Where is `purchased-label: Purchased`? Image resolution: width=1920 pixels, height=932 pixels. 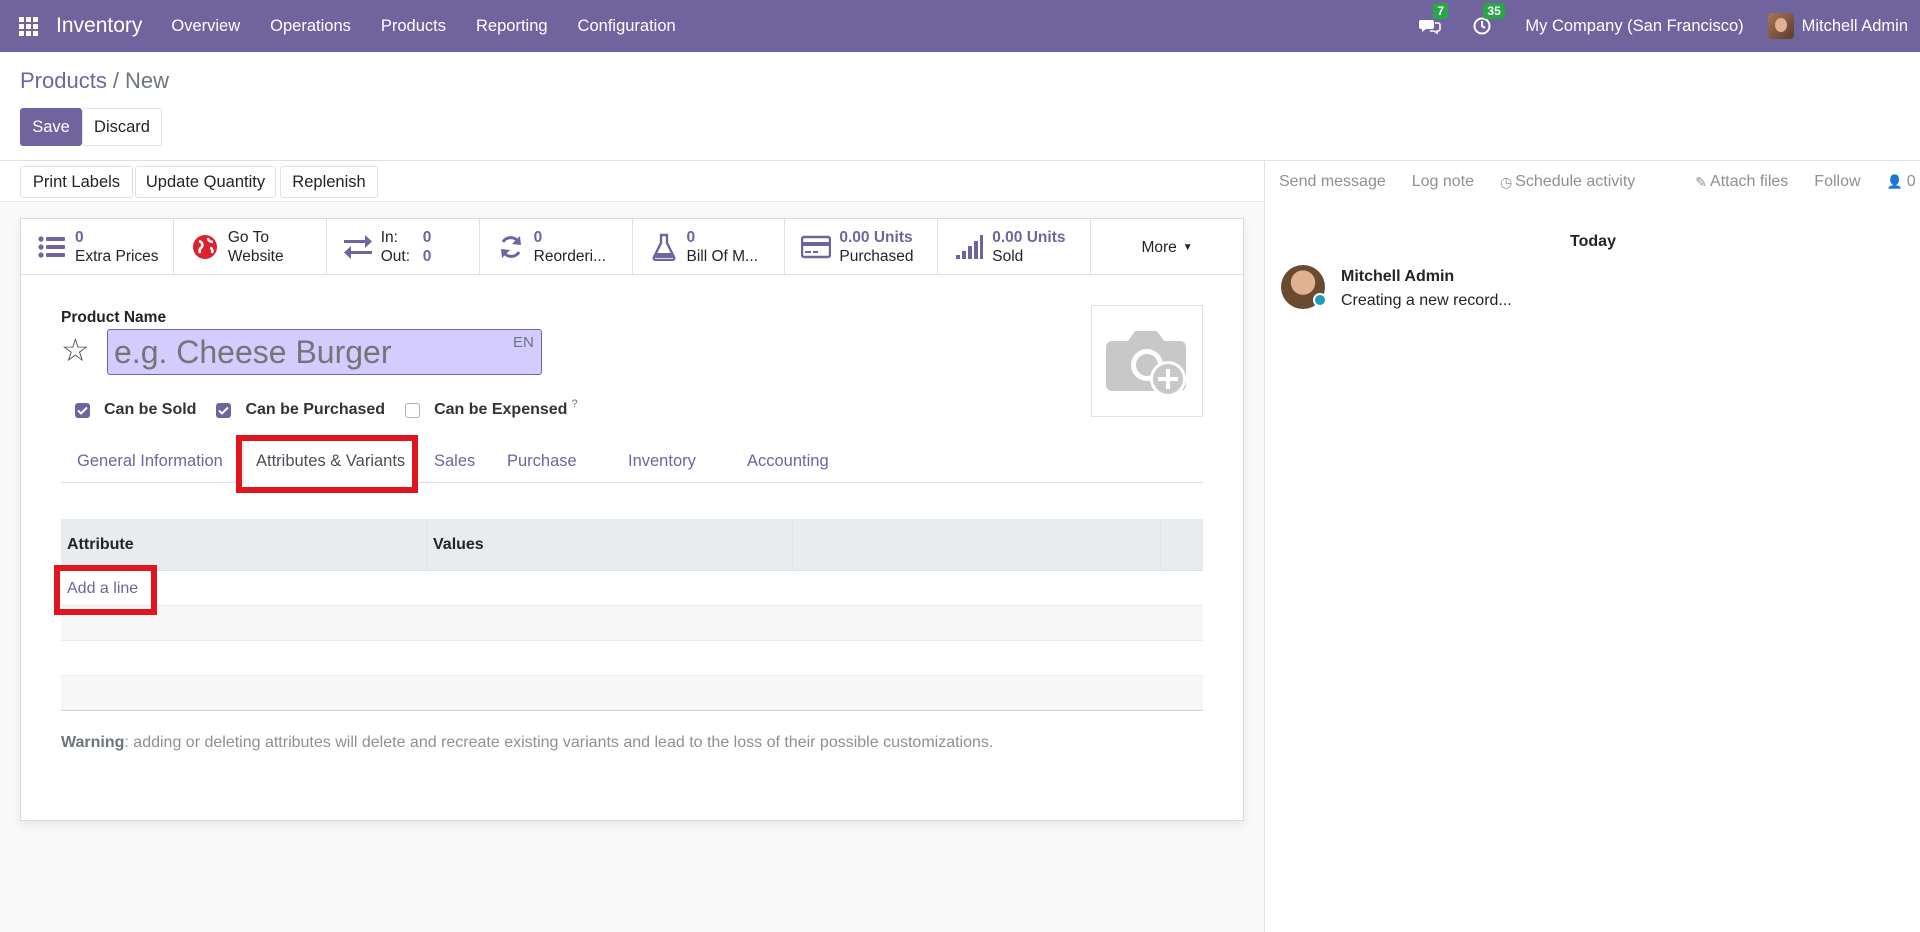
purchased-label: Purchased is located at coordinates (876, 256).